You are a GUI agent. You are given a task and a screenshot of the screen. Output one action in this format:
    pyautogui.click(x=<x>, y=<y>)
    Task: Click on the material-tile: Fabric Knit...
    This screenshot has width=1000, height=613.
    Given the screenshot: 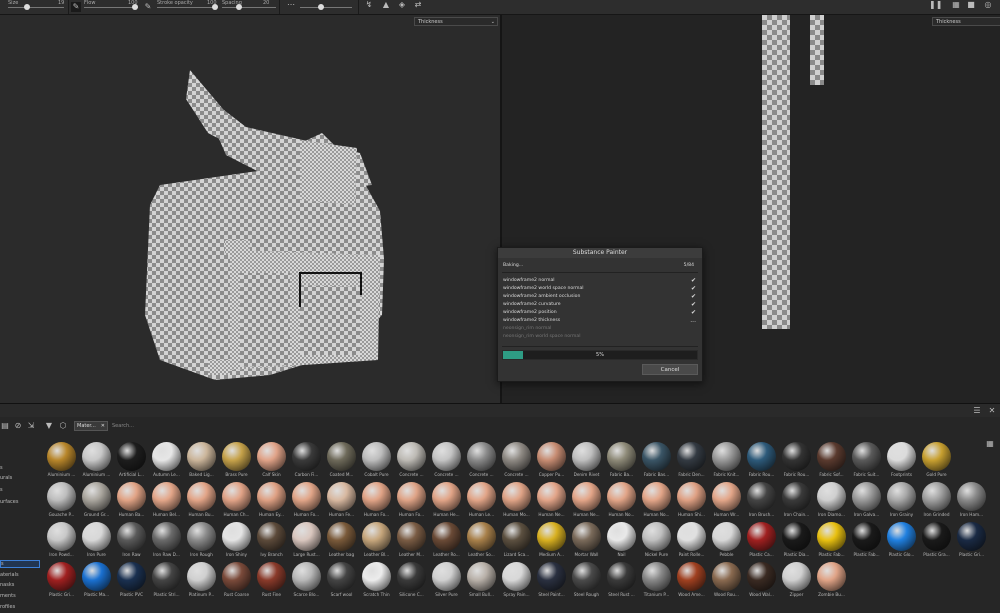 What is the action you would take?
    pyautogui.click(x=726, y=460)
    